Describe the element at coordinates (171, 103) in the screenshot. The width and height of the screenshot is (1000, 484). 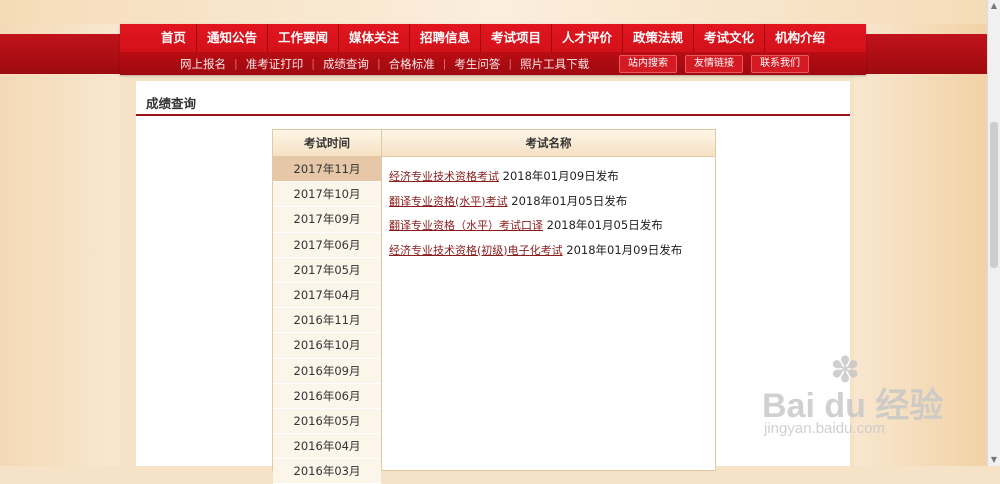
I see `page-title: 成绩查询` at that location.